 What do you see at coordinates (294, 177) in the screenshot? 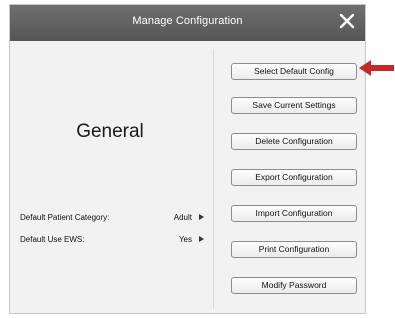
I see `export-configuration-button: Export Configuration` at bounding box center [294, 177].